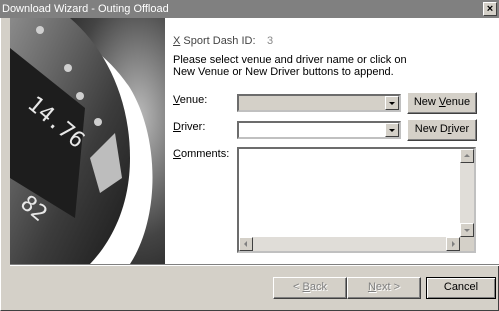  I want to click on window-title: Download Wizard - Outing Offload, so click(85, 9).